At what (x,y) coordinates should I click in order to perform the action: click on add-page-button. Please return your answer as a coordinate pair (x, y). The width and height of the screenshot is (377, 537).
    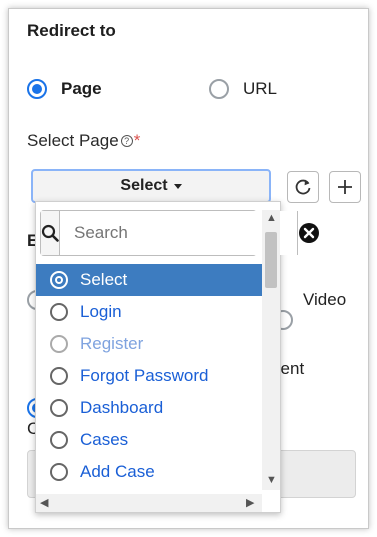
    Looking at the image, I should click on (345, 187).